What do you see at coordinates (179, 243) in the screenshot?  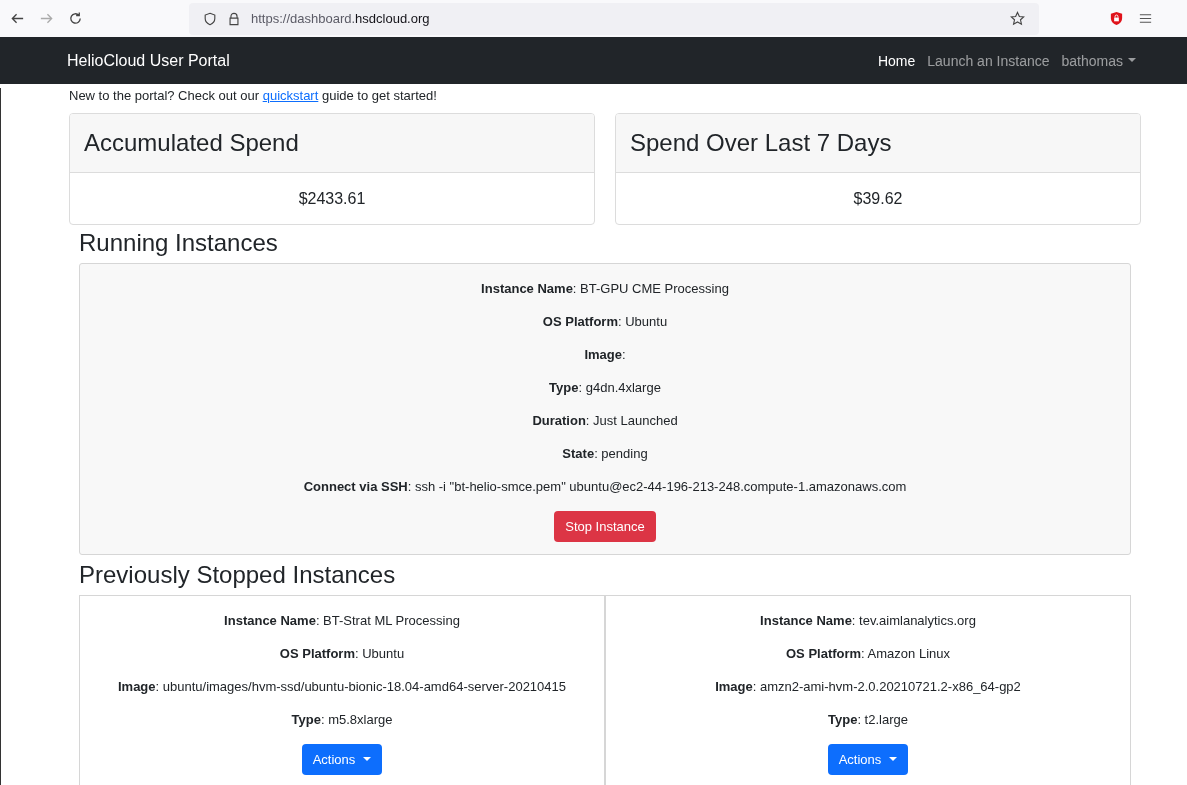 I see `section-heading: Running Instances` at bounding box center [179, 243].